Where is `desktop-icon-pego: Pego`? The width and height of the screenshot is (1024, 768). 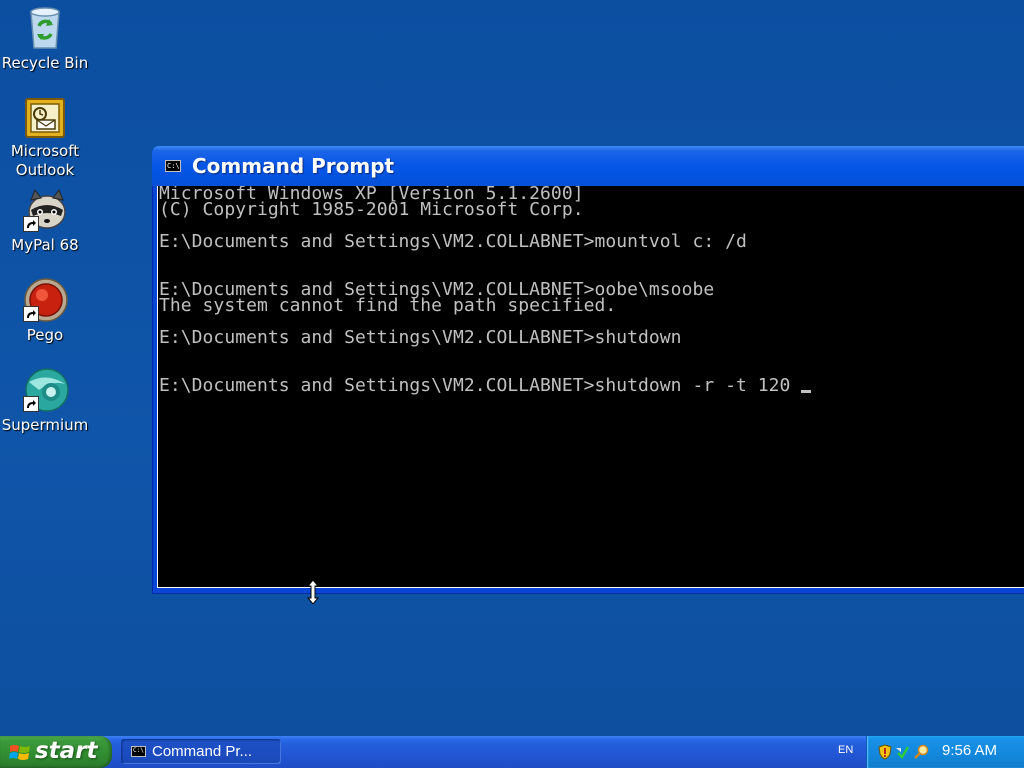 desktop-icon-pego: Pego is located at coordinates (45, 310).